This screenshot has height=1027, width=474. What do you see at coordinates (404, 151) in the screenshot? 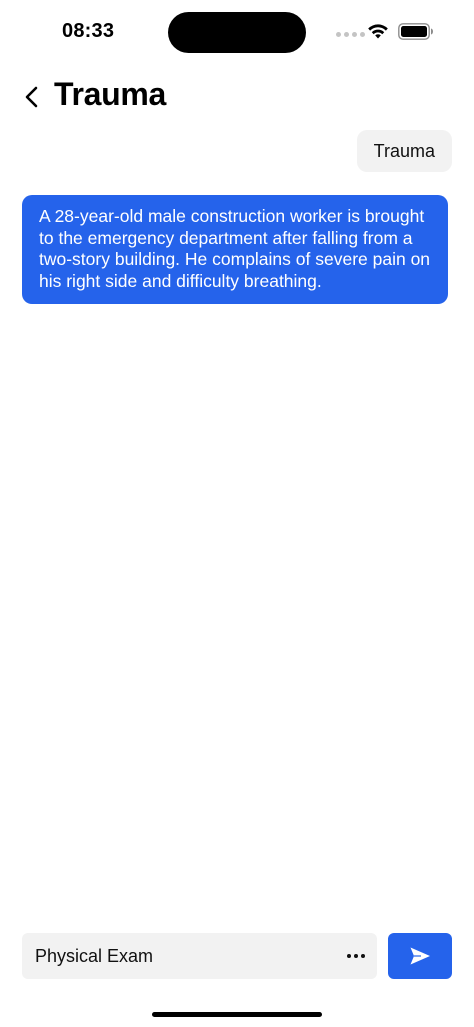
I see `user-message-bubble: Trauma` at bounding box center [404, 151].